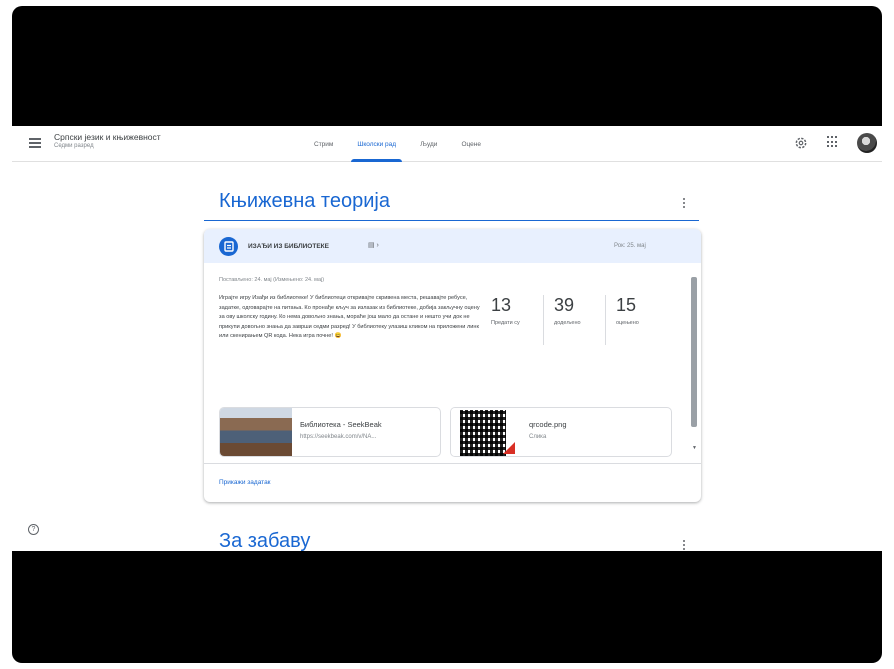 This screenshot has height=669, width=894. Describe the element at coordinates (304, 201) in the screenshot. I see `topic-title: Књижевна теорија` at that location.